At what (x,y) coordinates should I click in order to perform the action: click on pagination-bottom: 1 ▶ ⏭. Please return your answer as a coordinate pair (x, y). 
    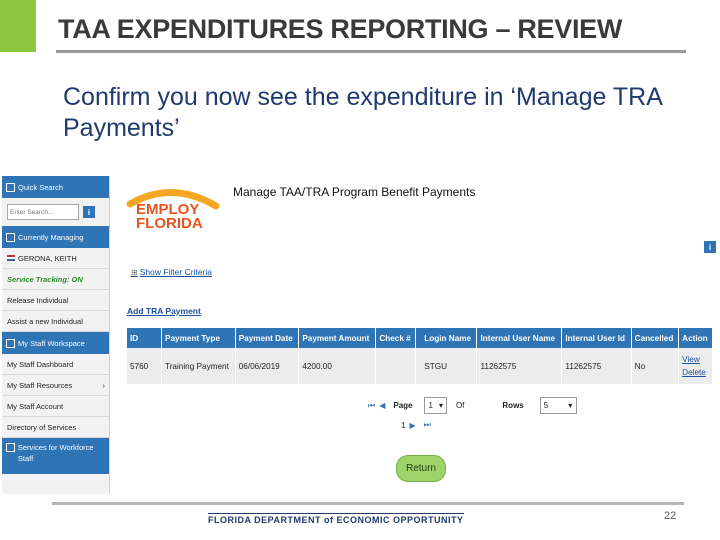
    Looking at the image, I should click on (418, 425).